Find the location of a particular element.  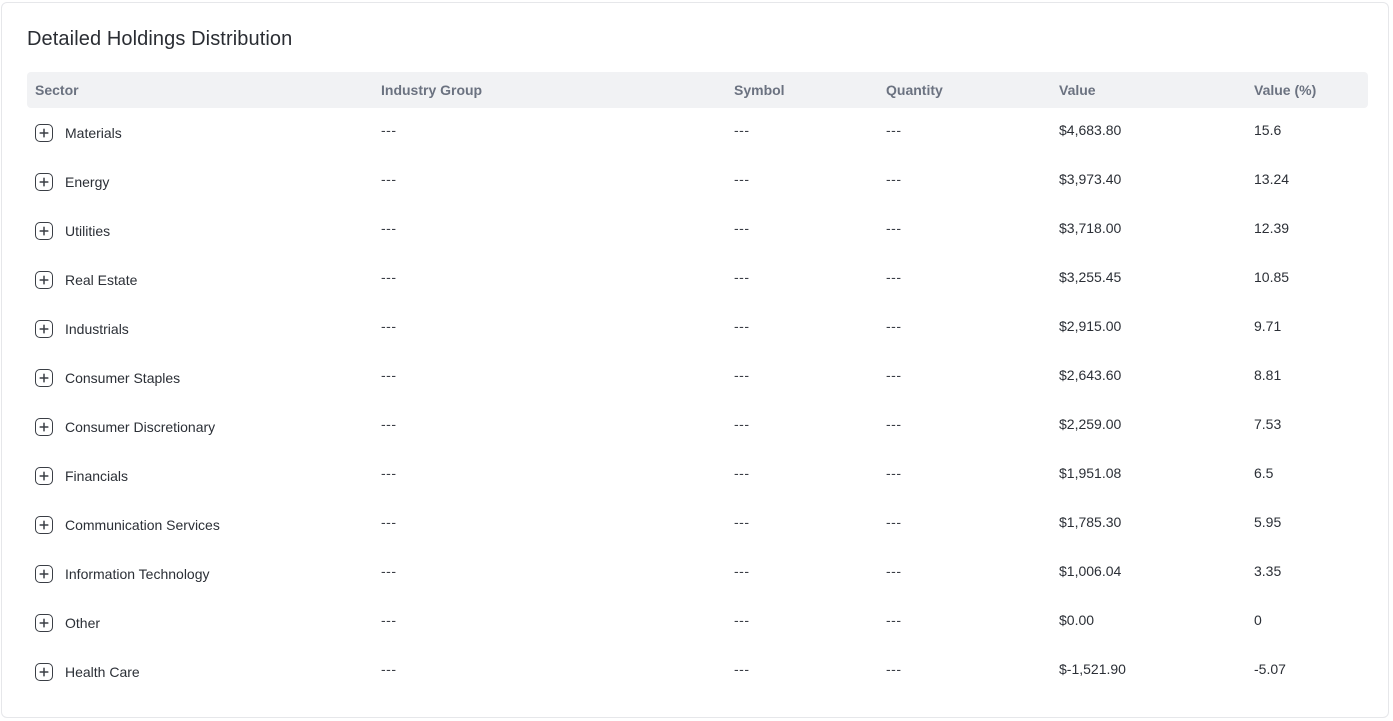

sector-cell: Utilities is located at coordinates (72, 230).